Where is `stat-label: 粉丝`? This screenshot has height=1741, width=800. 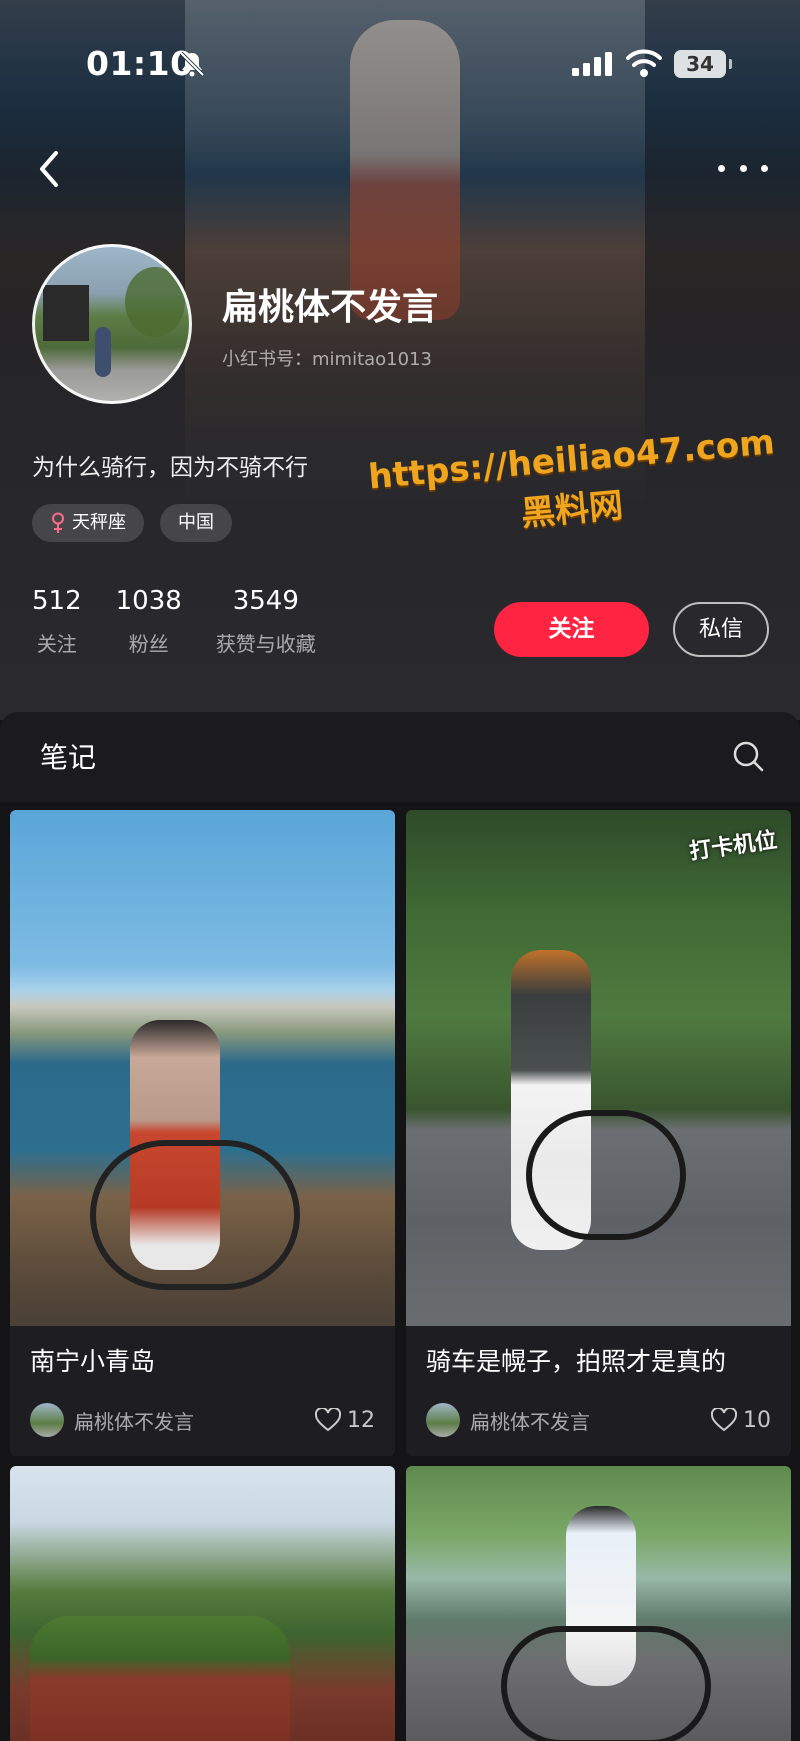
stat-label: 粉丝 is located at coordinates (148, 644).